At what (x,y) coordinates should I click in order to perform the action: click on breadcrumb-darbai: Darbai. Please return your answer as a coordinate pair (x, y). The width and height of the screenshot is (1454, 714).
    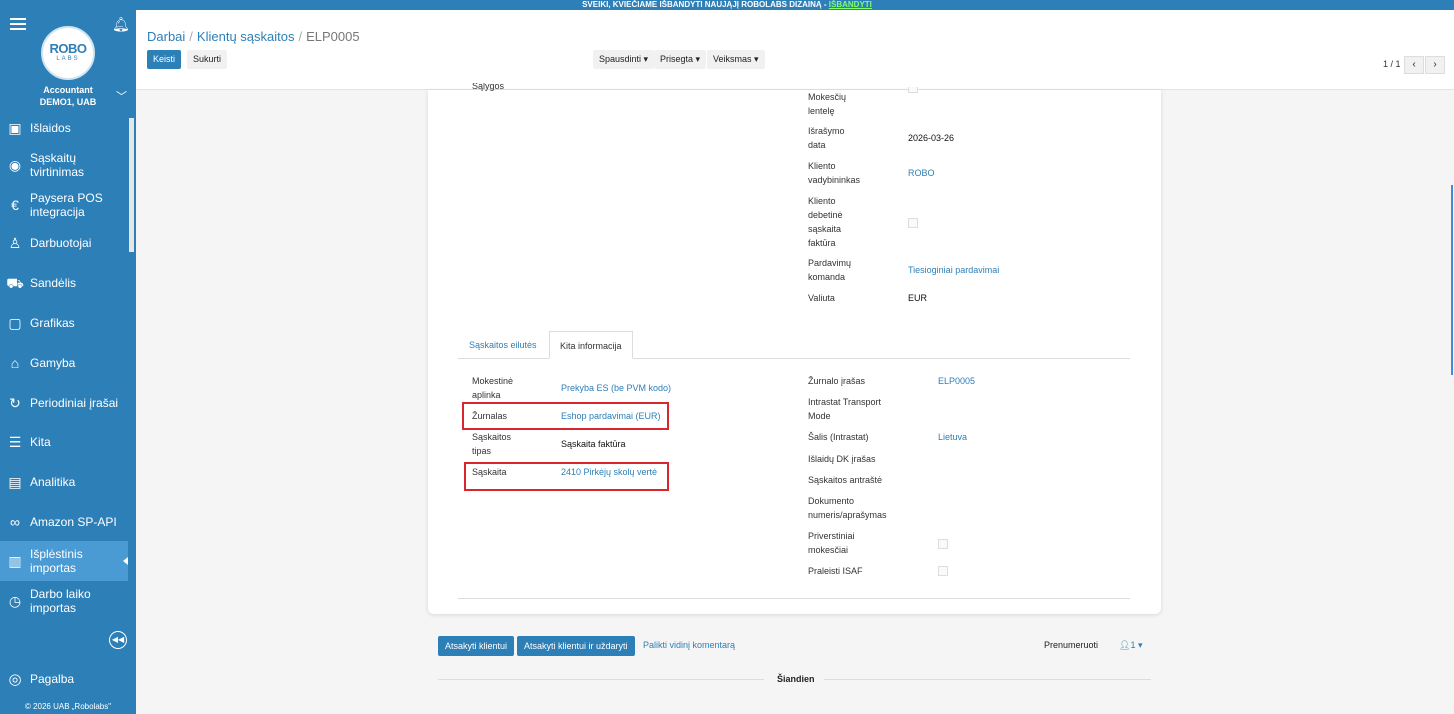
    Looking at the image, I should click on (166, 36).